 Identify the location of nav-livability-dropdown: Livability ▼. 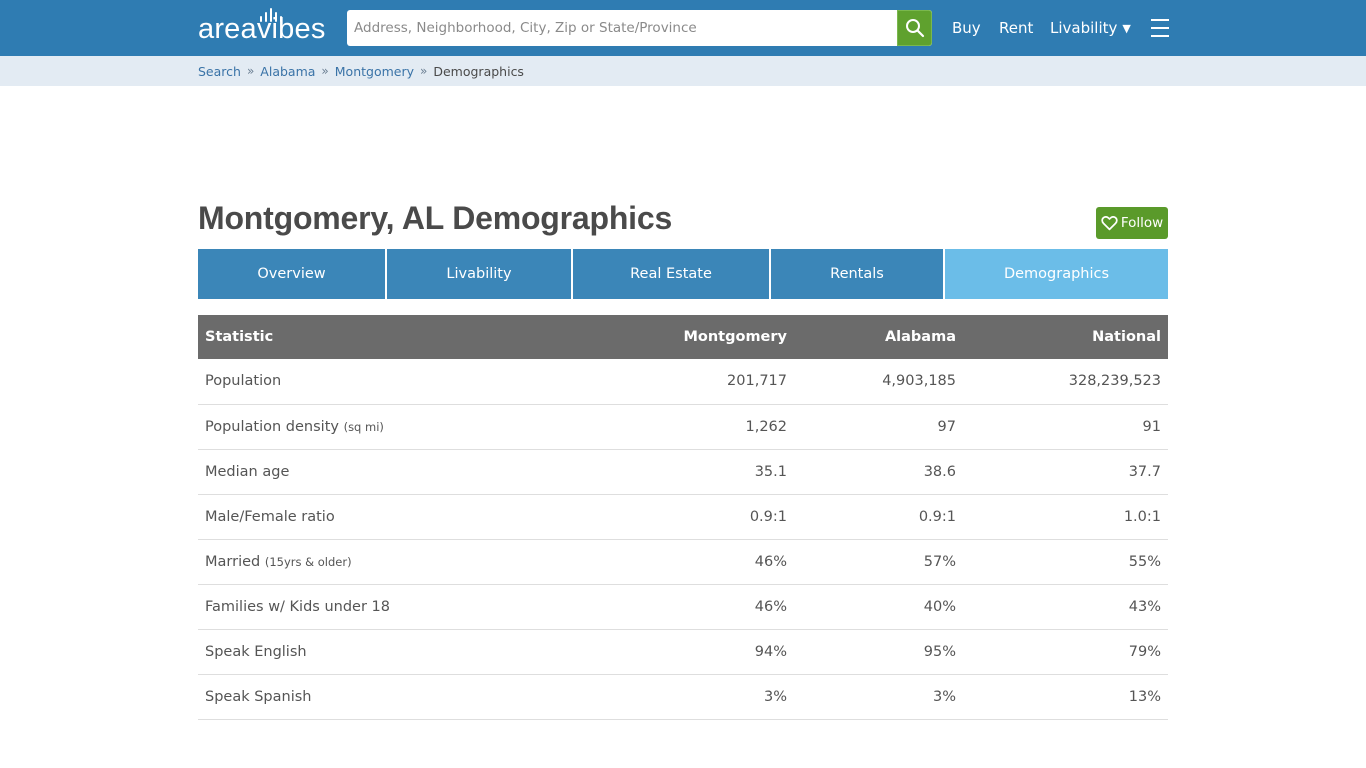
(1090, 28).